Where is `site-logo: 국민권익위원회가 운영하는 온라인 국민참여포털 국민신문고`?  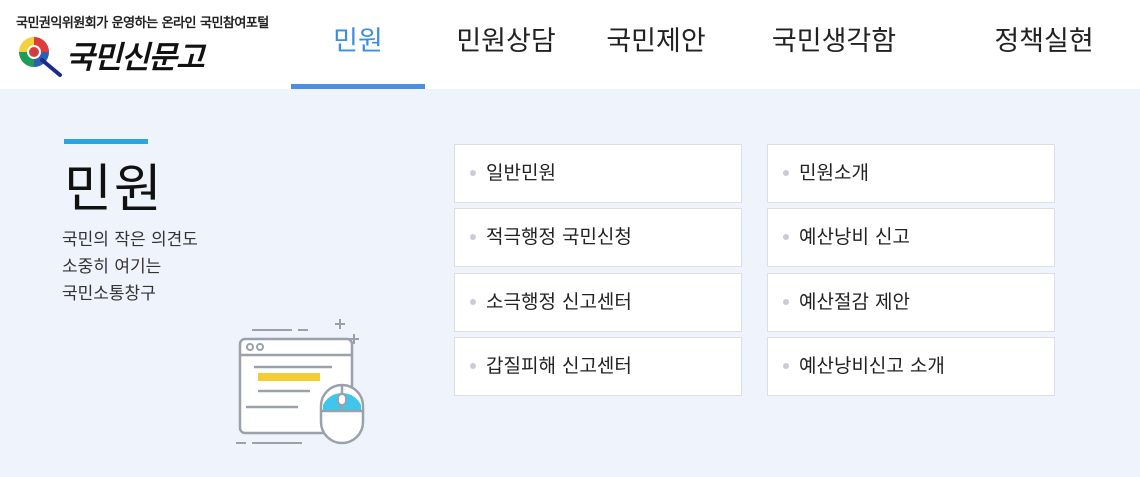 site-logo: 국민권익위원회가 운영하는 온라인 국민참여포털 국민신문고 is located at coordinates (169, 46).